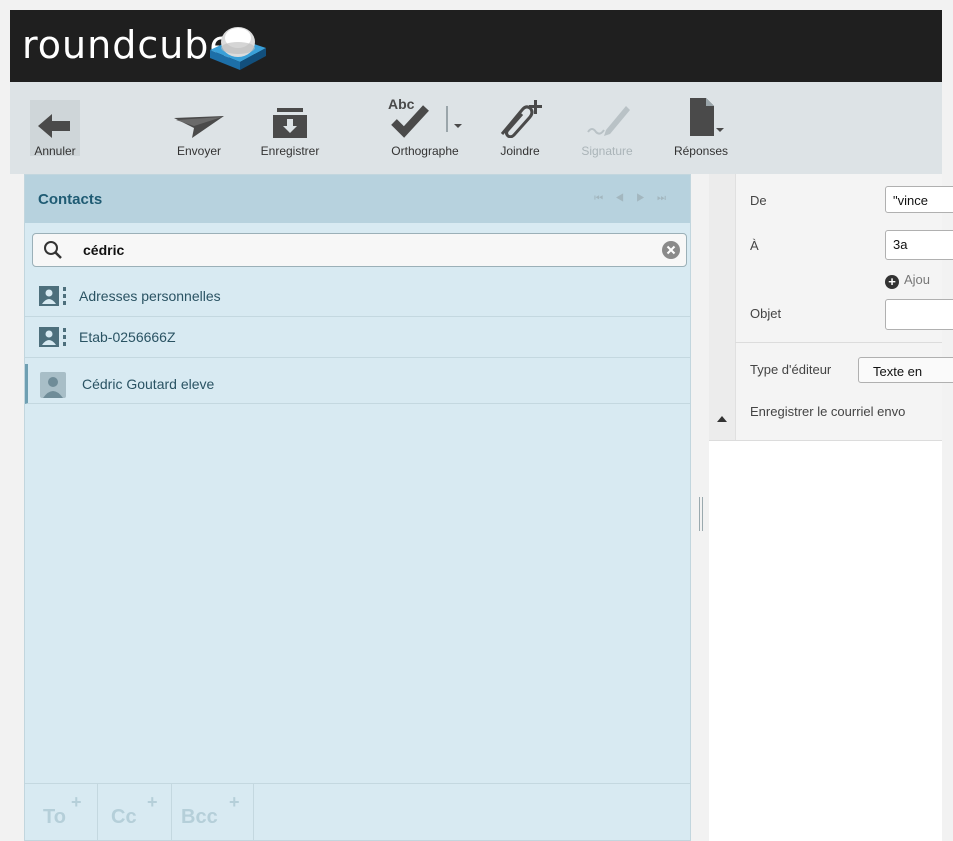 The width and height of the screenshot is (953, 841). I want to click on send-plane-icon, so click(199, 127).